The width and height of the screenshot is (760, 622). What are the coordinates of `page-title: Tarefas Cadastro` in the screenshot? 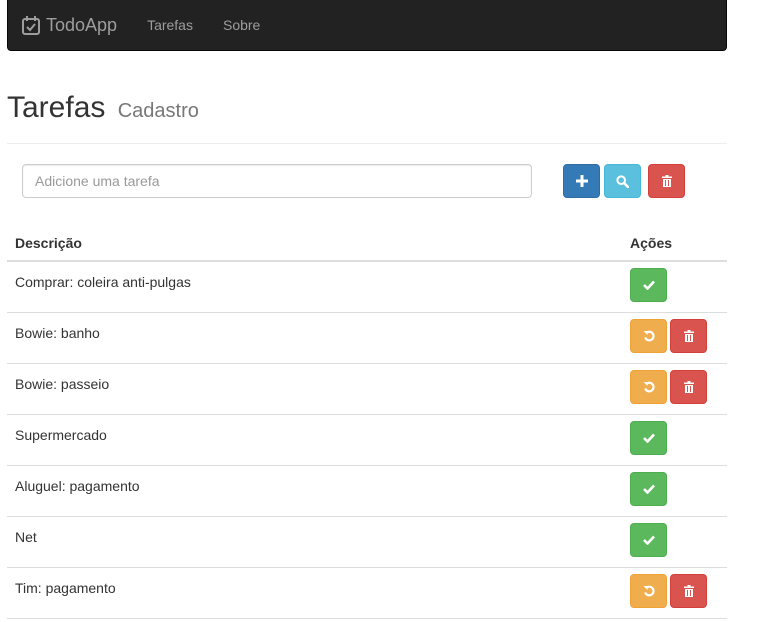 It's located at (367, 109).